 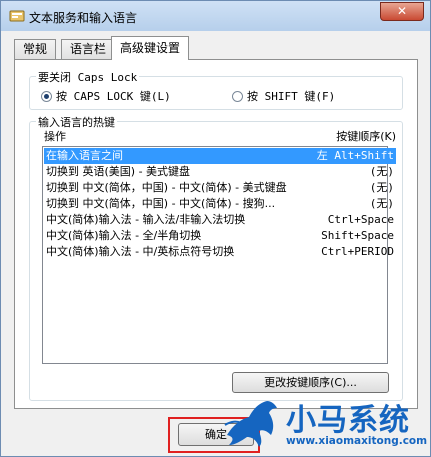 What do you see at coordinates (291, 96) in the screenshot?
I see `radio-label: 按 SHIFT 键(F)` at bounding box center [291, 96].